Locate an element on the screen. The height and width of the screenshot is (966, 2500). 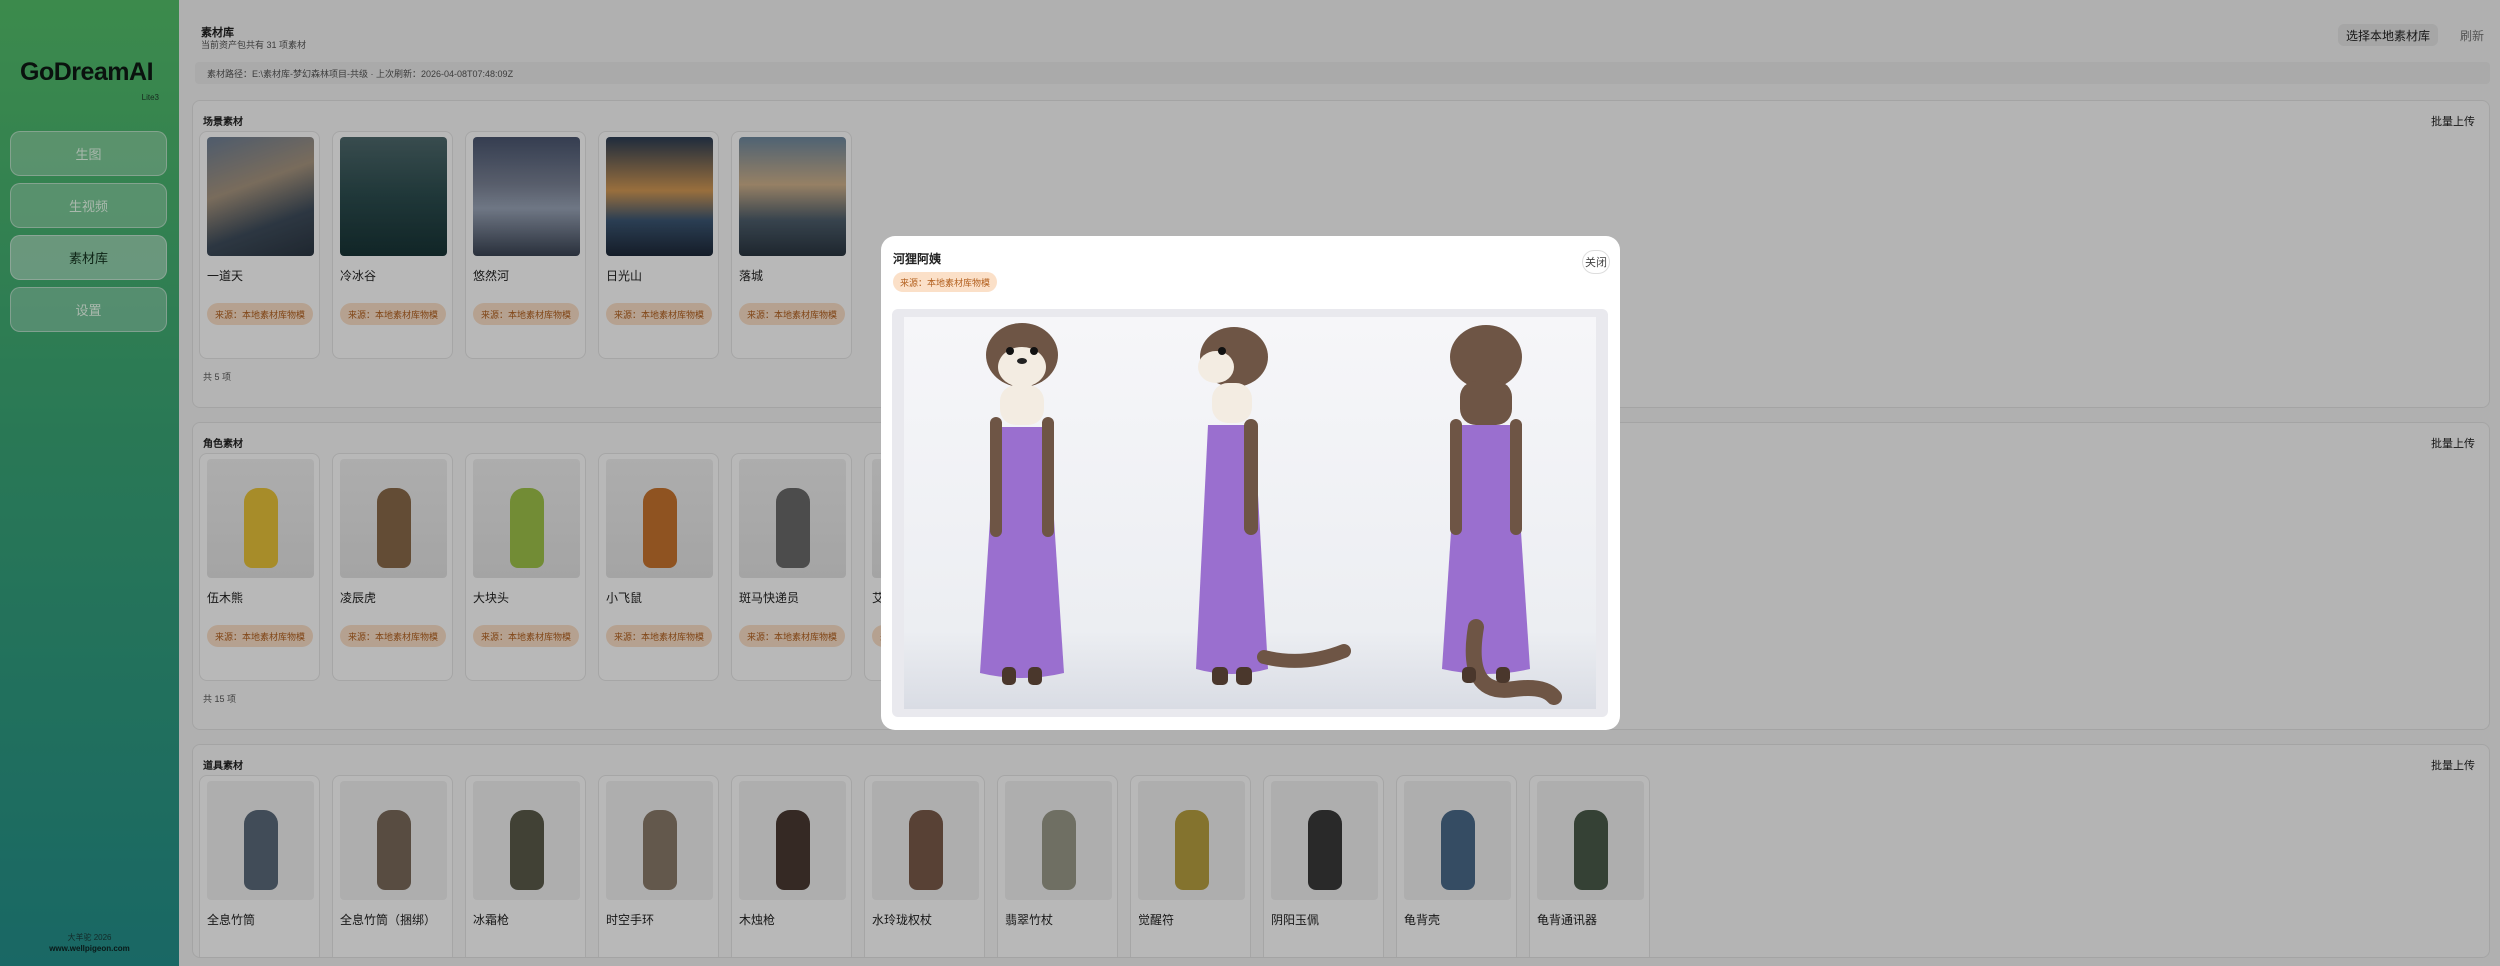
preview-image-frame is located at coordinates (1250, 513).